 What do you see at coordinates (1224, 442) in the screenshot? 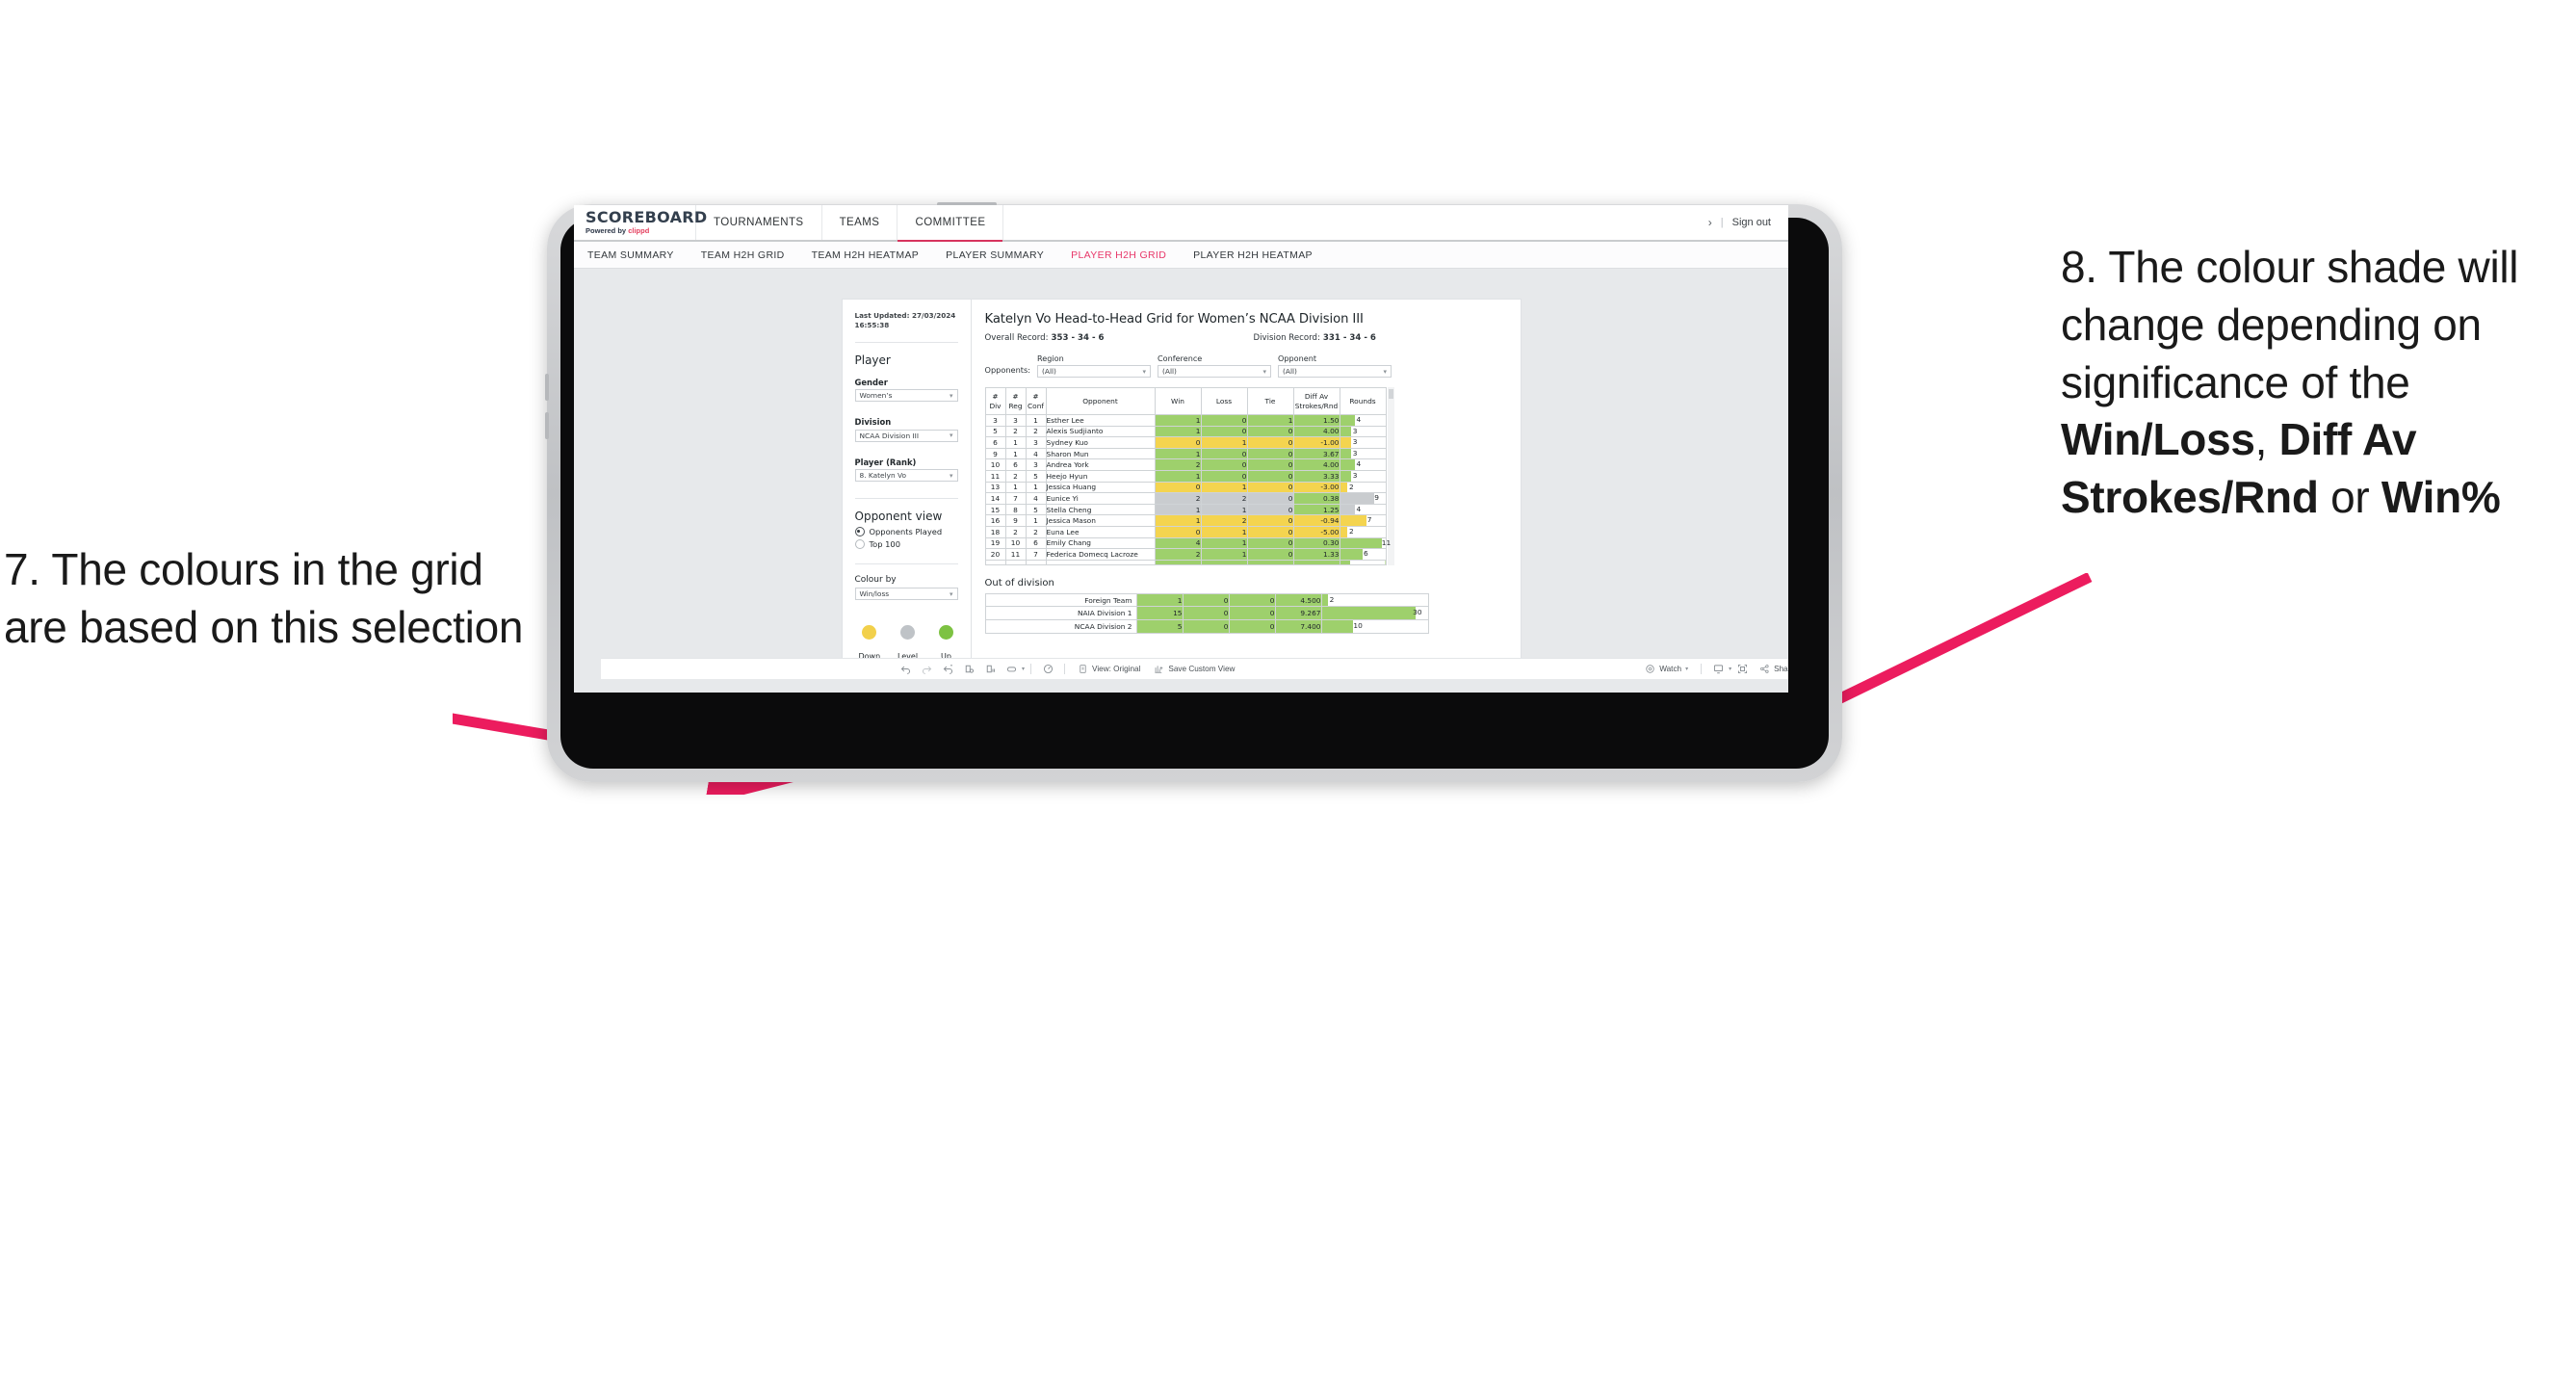
I see `cell-loss: 1` at bounding box center [1224, 442].